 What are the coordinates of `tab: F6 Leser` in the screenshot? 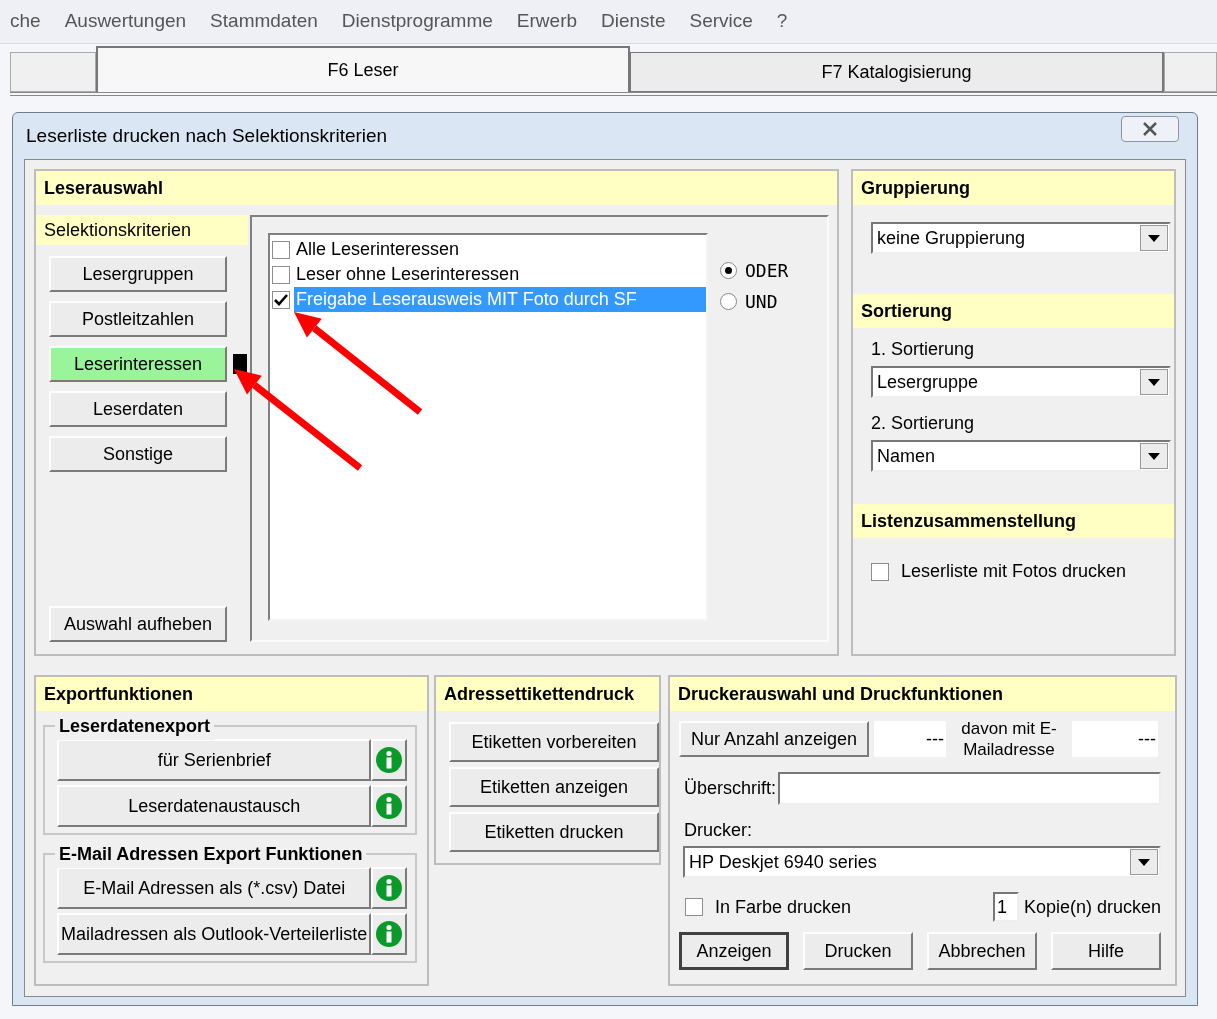 It's located at (363, 69).